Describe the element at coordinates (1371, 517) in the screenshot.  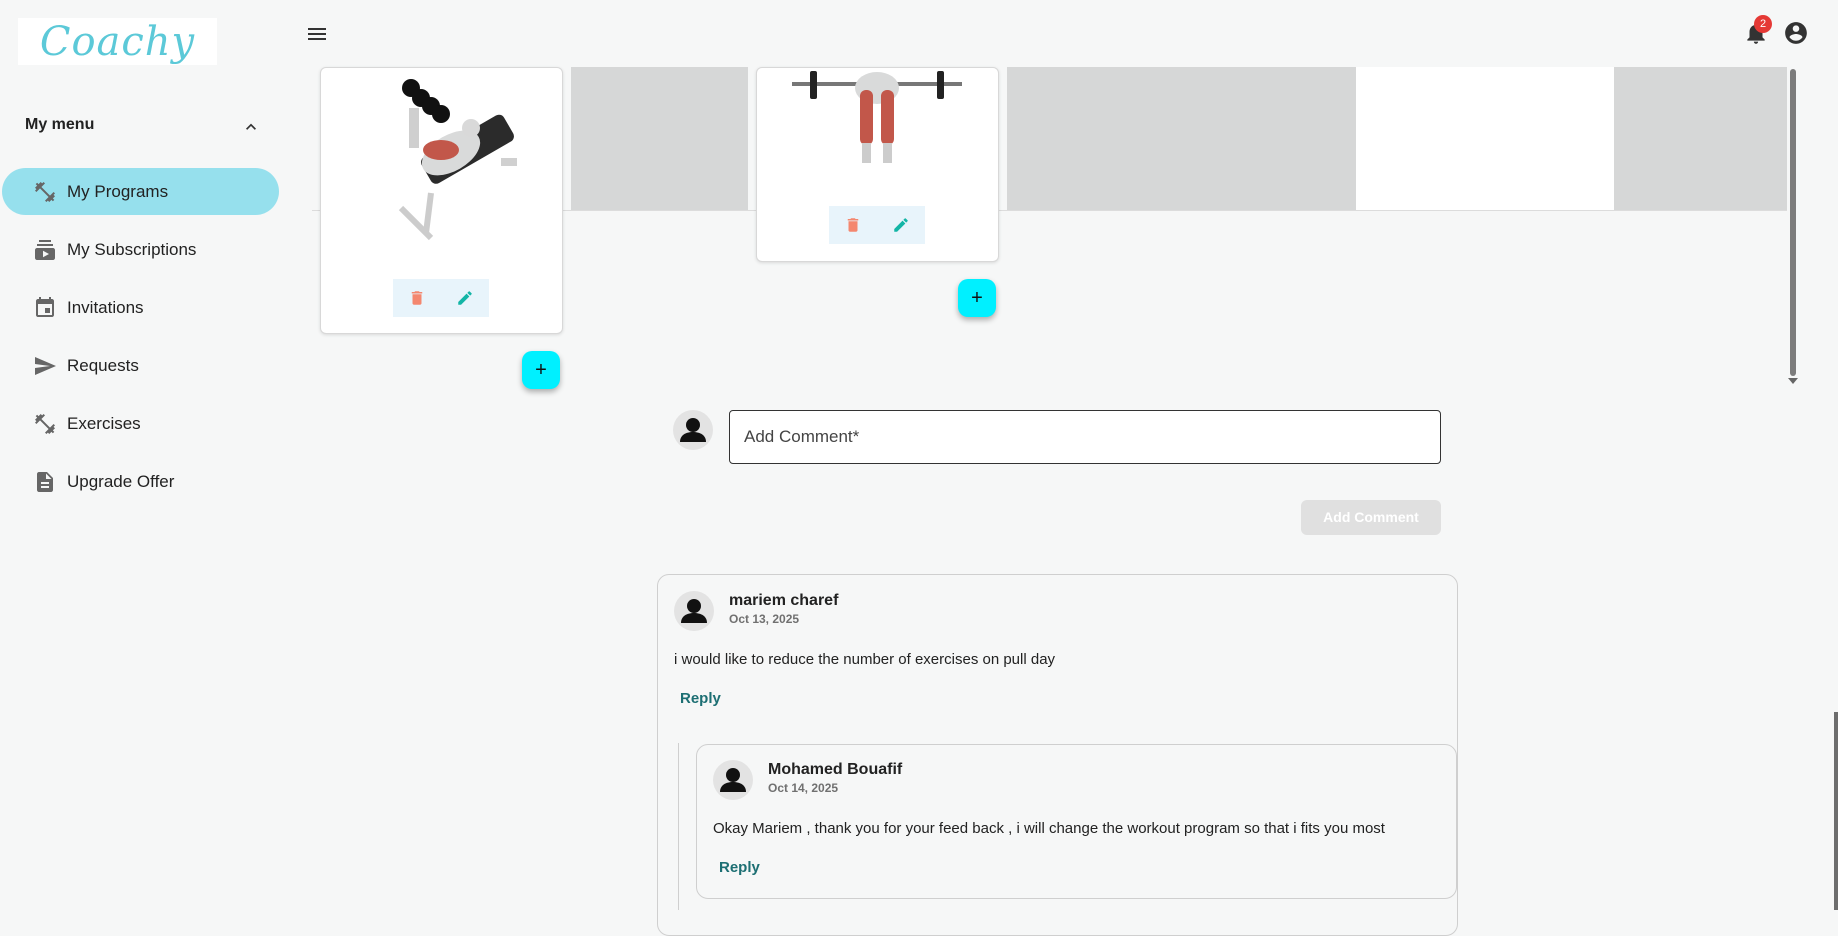
I see `add-comment-button: Add Comment` at that location.